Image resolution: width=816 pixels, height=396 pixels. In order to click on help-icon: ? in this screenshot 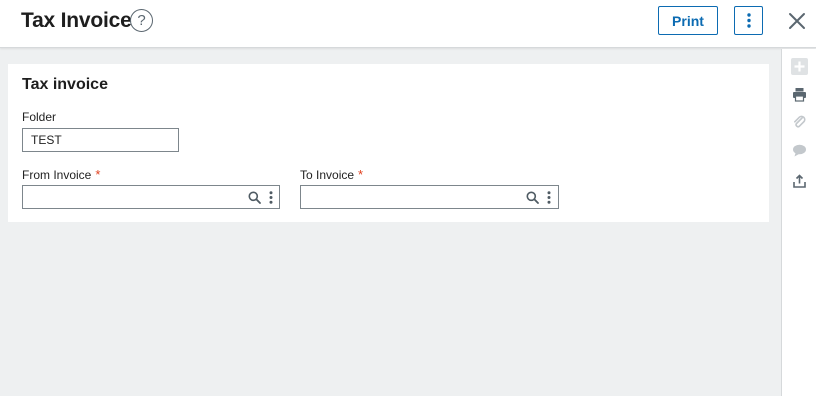, I will do `click(141, 20)`.